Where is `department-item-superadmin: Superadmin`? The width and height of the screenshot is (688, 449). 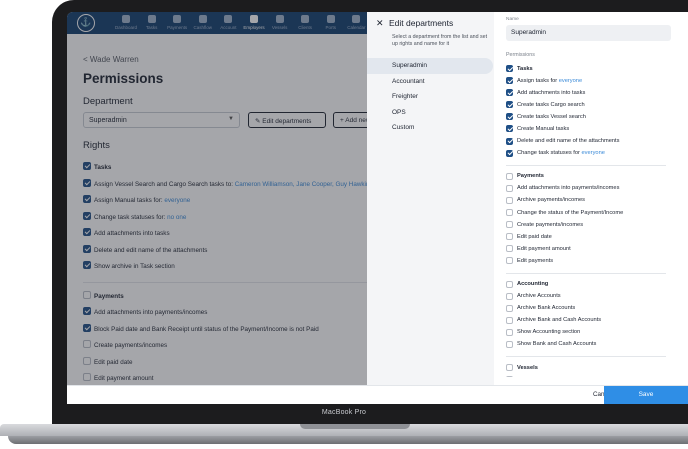 department-item-superadmin: Superadmin is located at coordinates (430, 66).